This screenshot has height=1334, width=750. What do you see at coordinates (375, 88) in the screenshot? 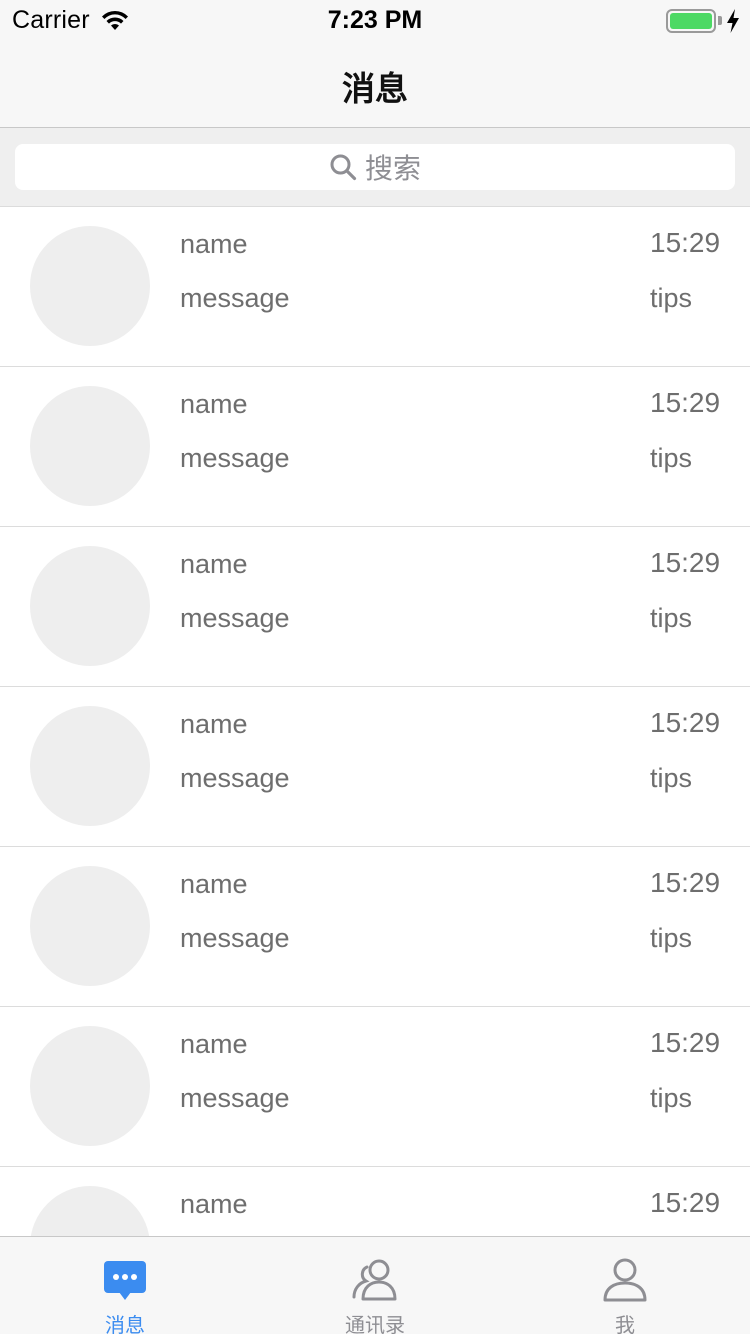
I see `page-title: 消息` at bounding box center [375, 88].